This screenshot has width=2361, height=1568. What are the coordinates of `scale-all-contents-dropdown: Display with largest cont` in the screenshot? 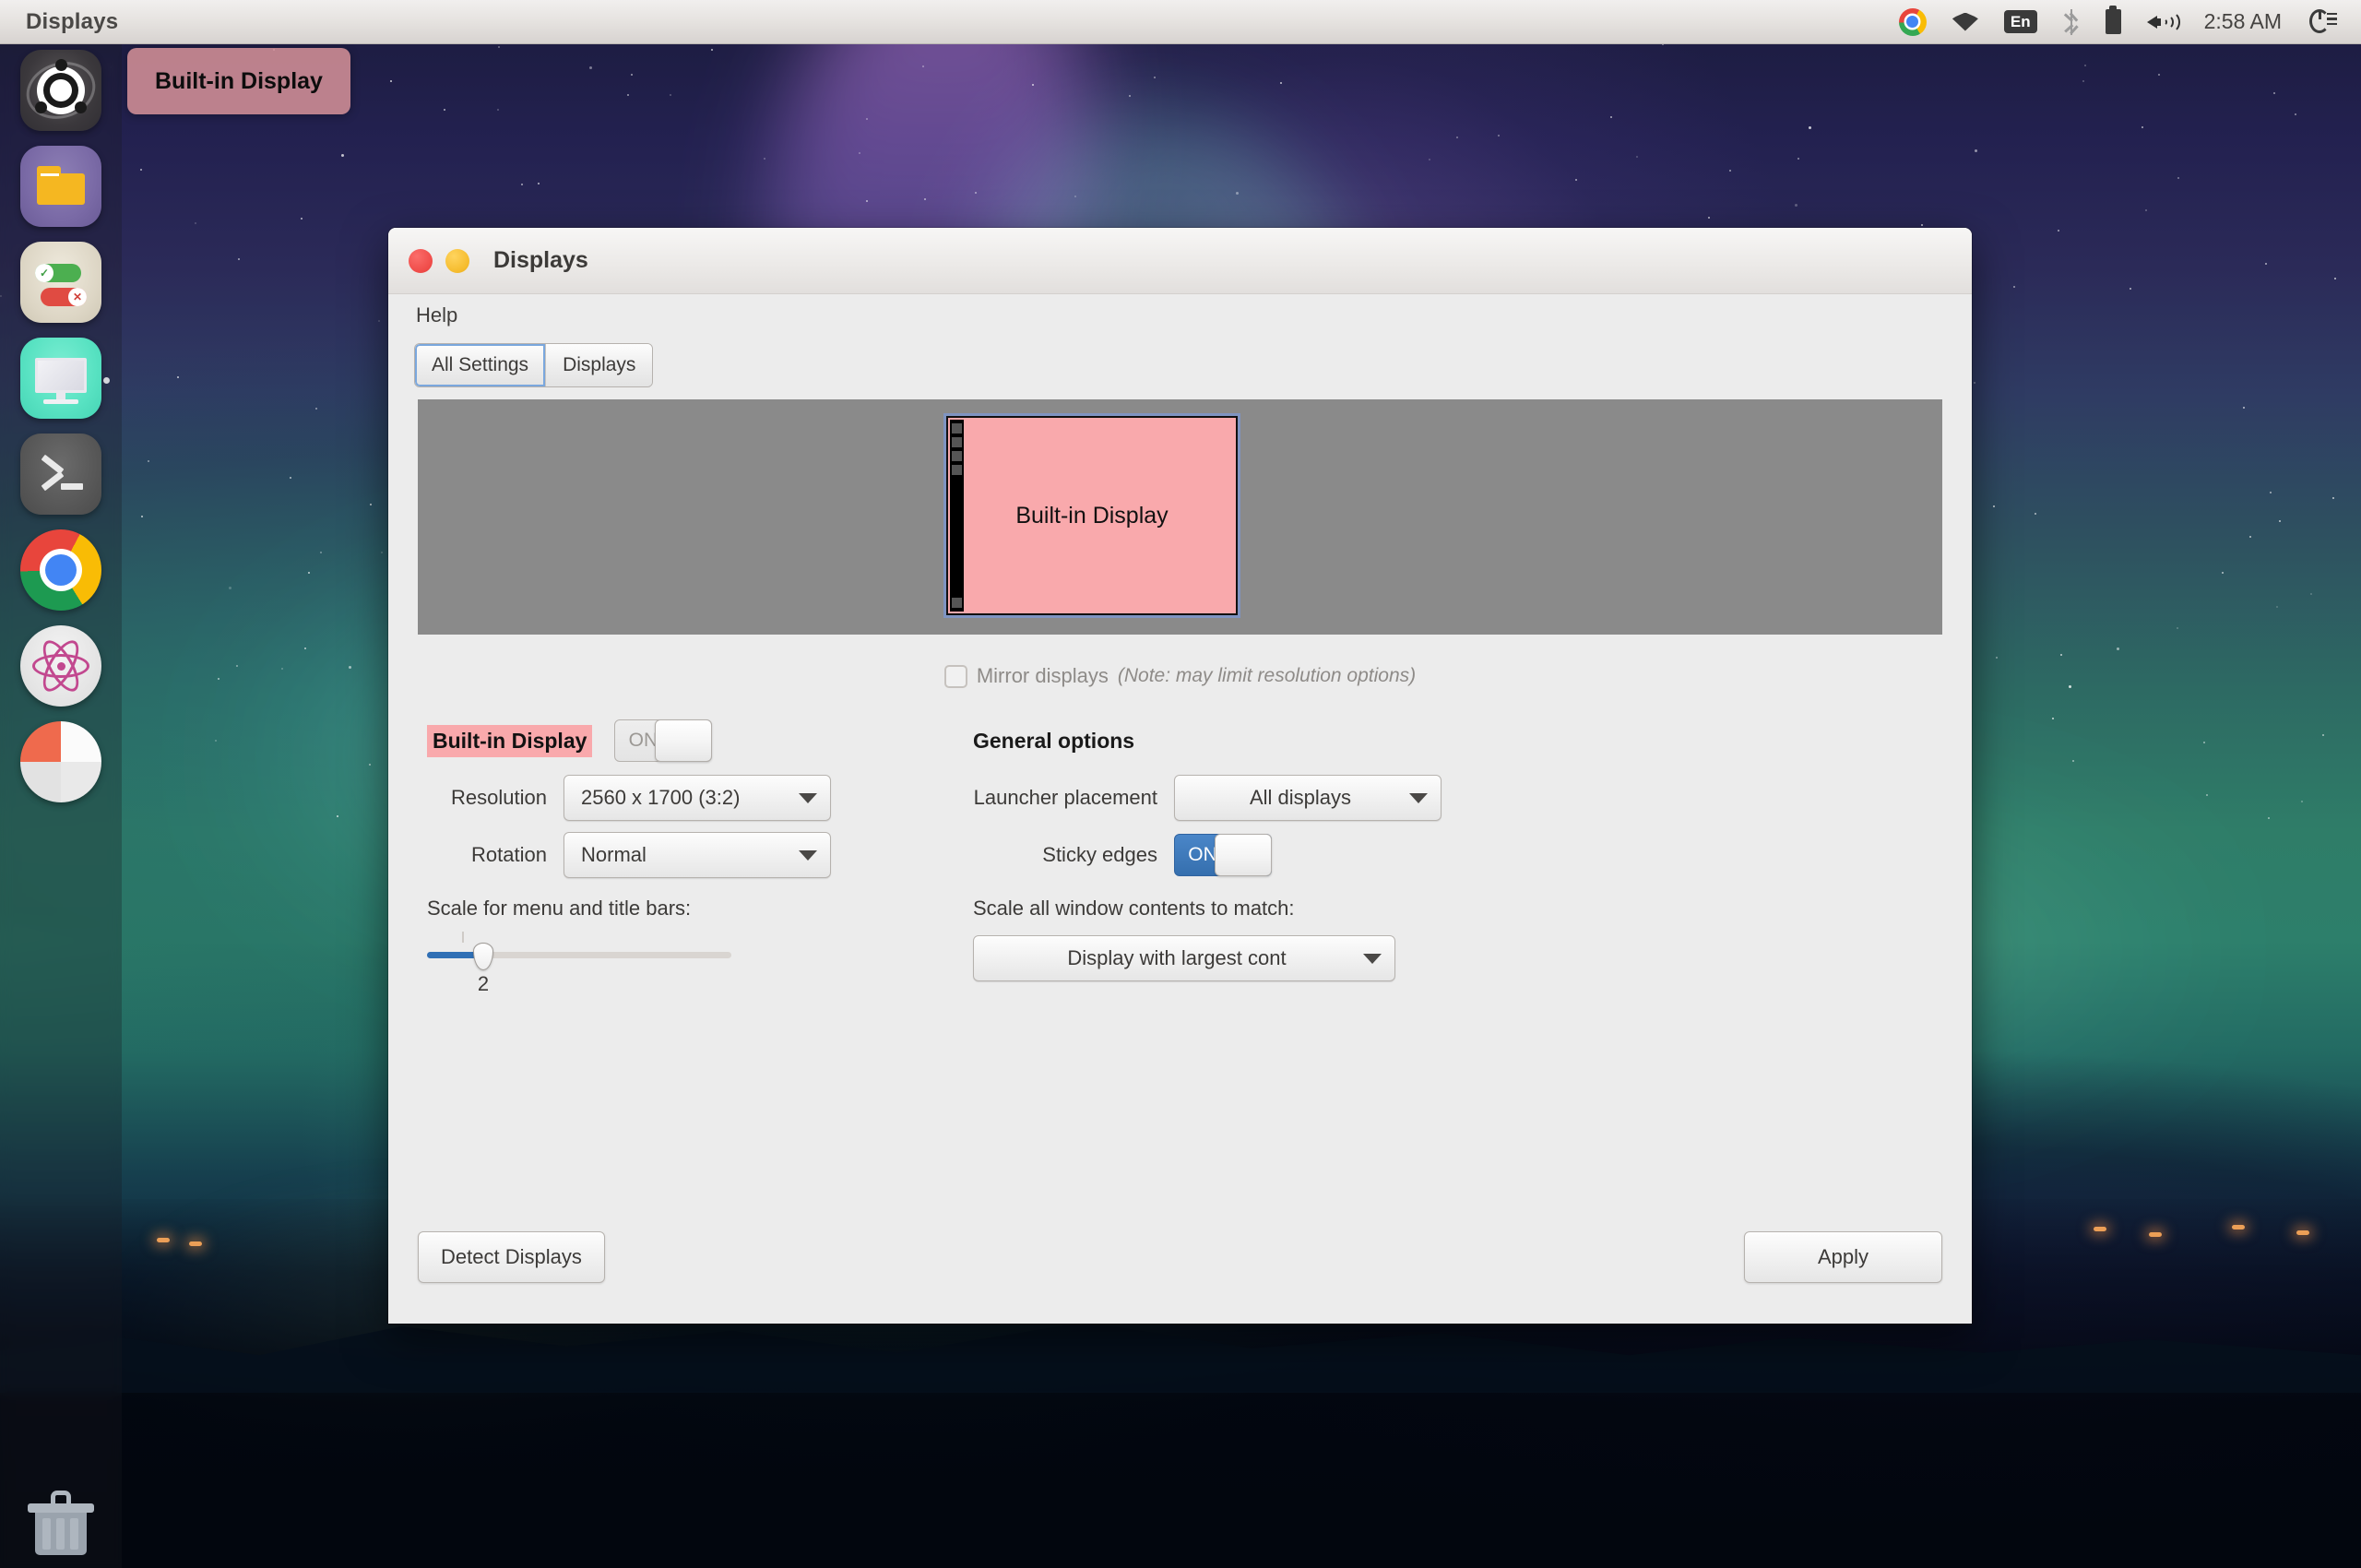 It's located at (1184, 958).